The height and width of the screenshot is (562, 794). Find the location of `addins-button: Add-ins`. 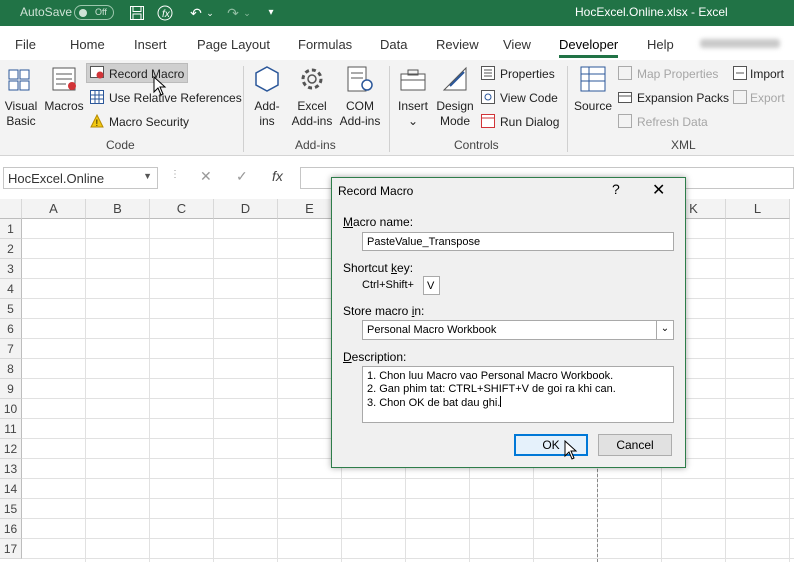

addins-button: Add-ins is located at coordinates (267, 114).